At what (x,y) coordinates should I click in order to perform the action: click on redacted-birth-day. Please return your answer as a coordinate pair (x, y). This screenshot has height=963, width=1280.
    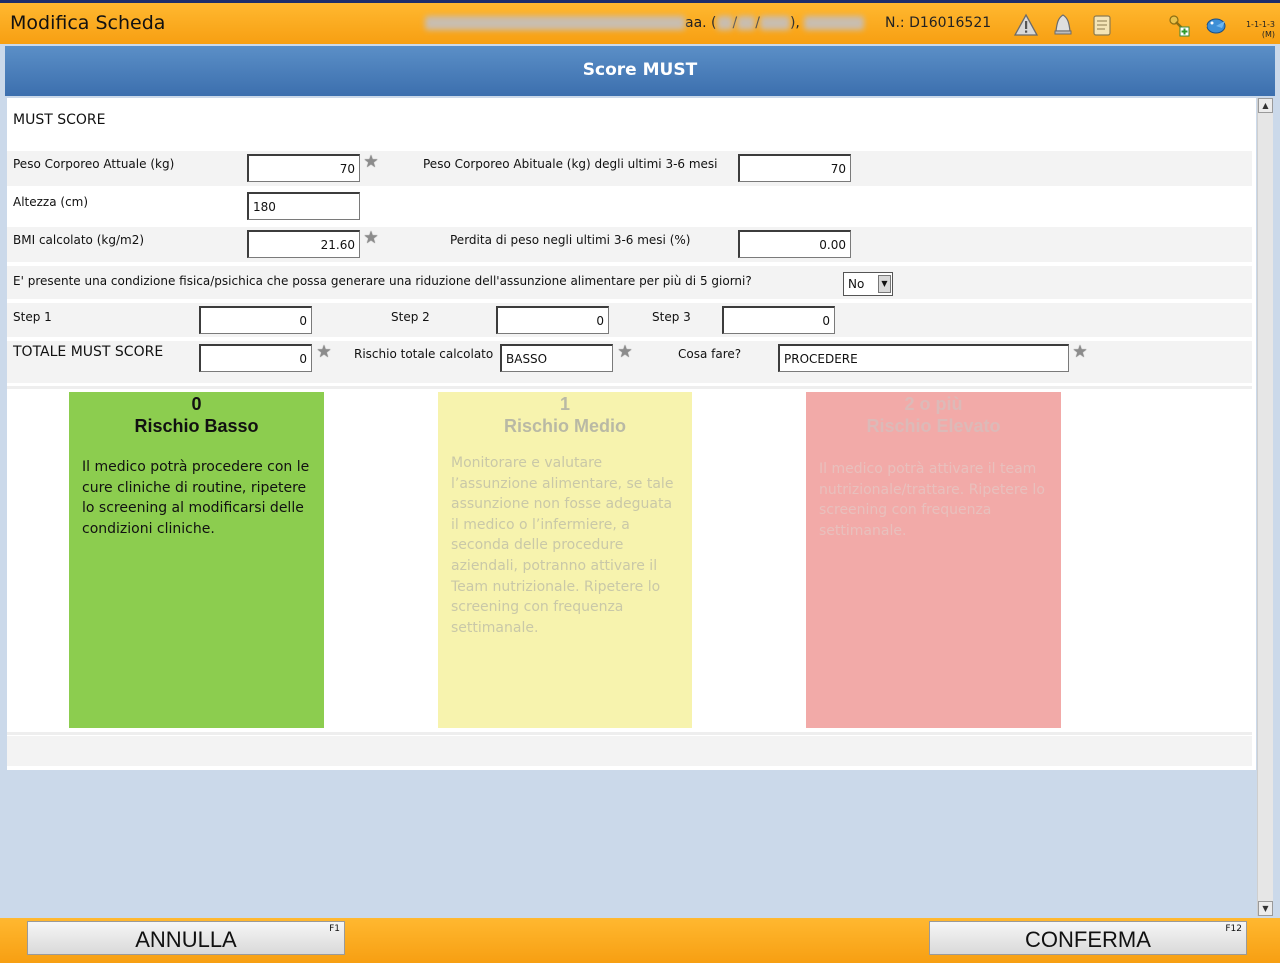
    Looking at the image, I should click on (724, 23).